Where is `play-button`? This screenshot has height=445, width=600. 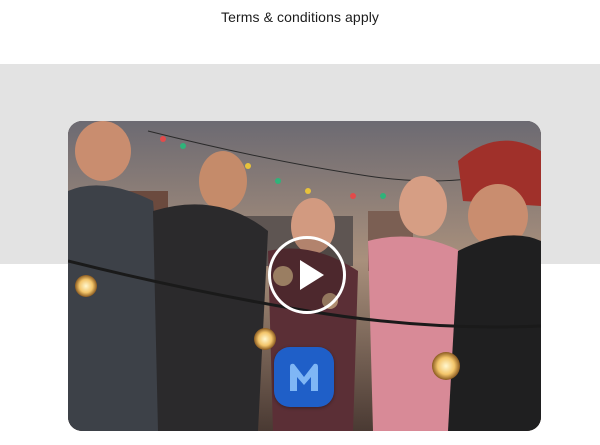
play-button is located at coordinates (307, 275).